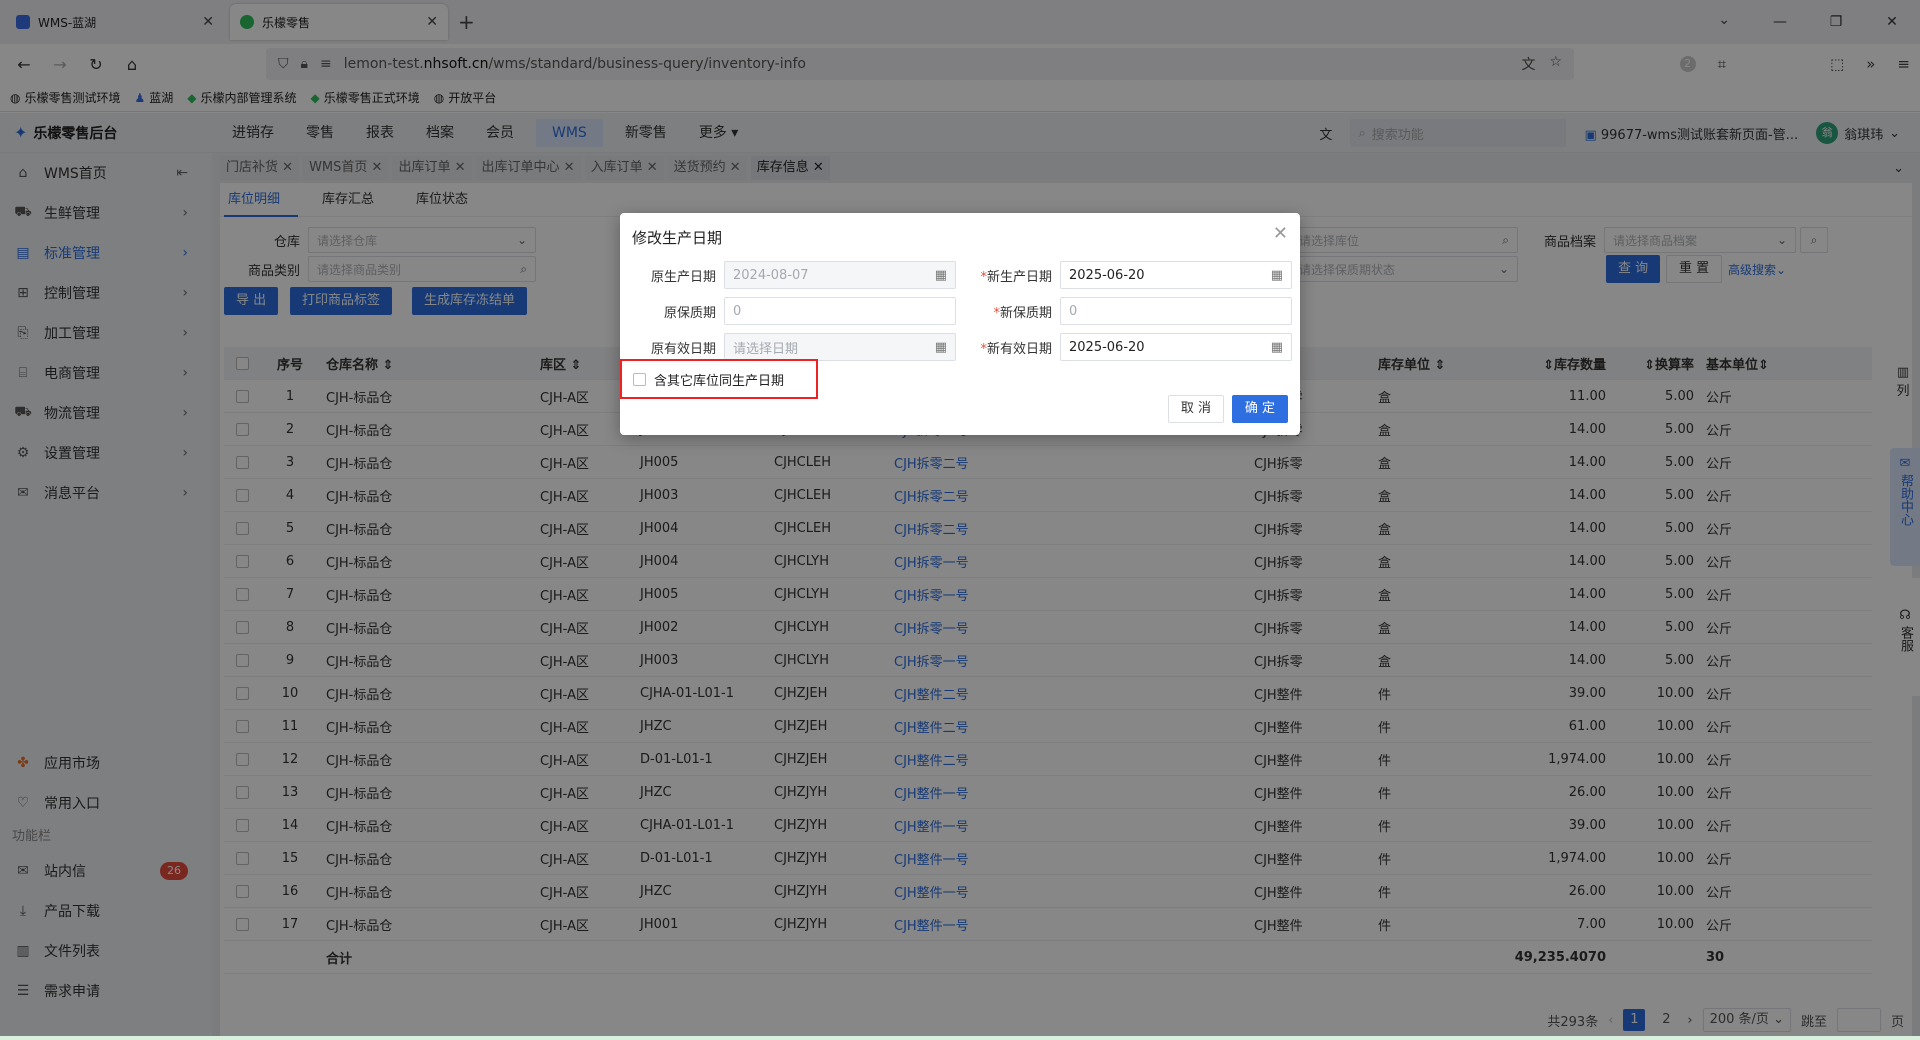  What do you see at coordinates (1025, 313) in the screenshot?
I see `field-label-text: 新保质期` at bounding box center [1025, 313].